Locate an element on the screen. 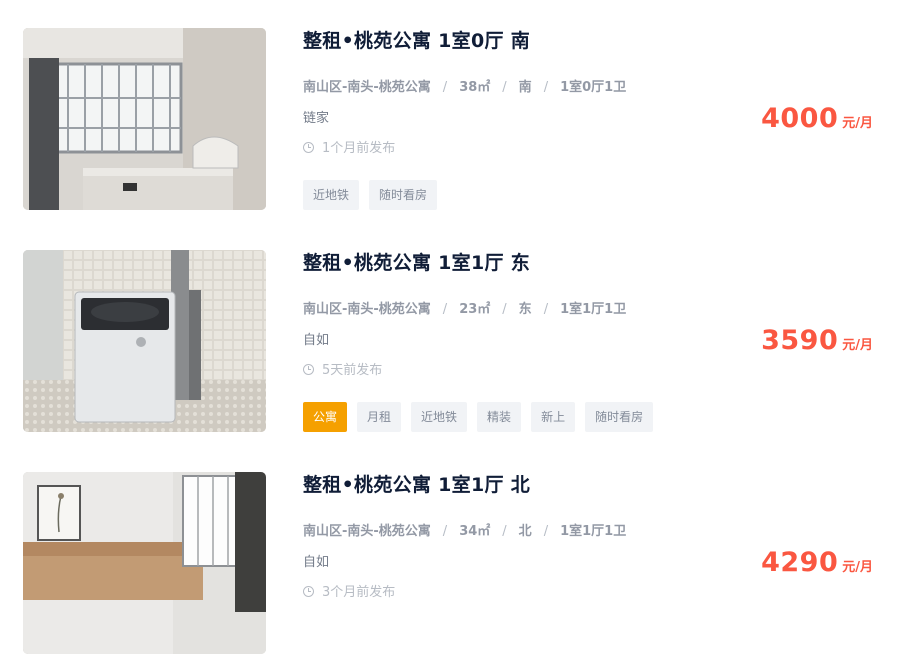 This screenshot has width=904, height=672. price: 4290 元/月 is located at coordinates (817, 562).